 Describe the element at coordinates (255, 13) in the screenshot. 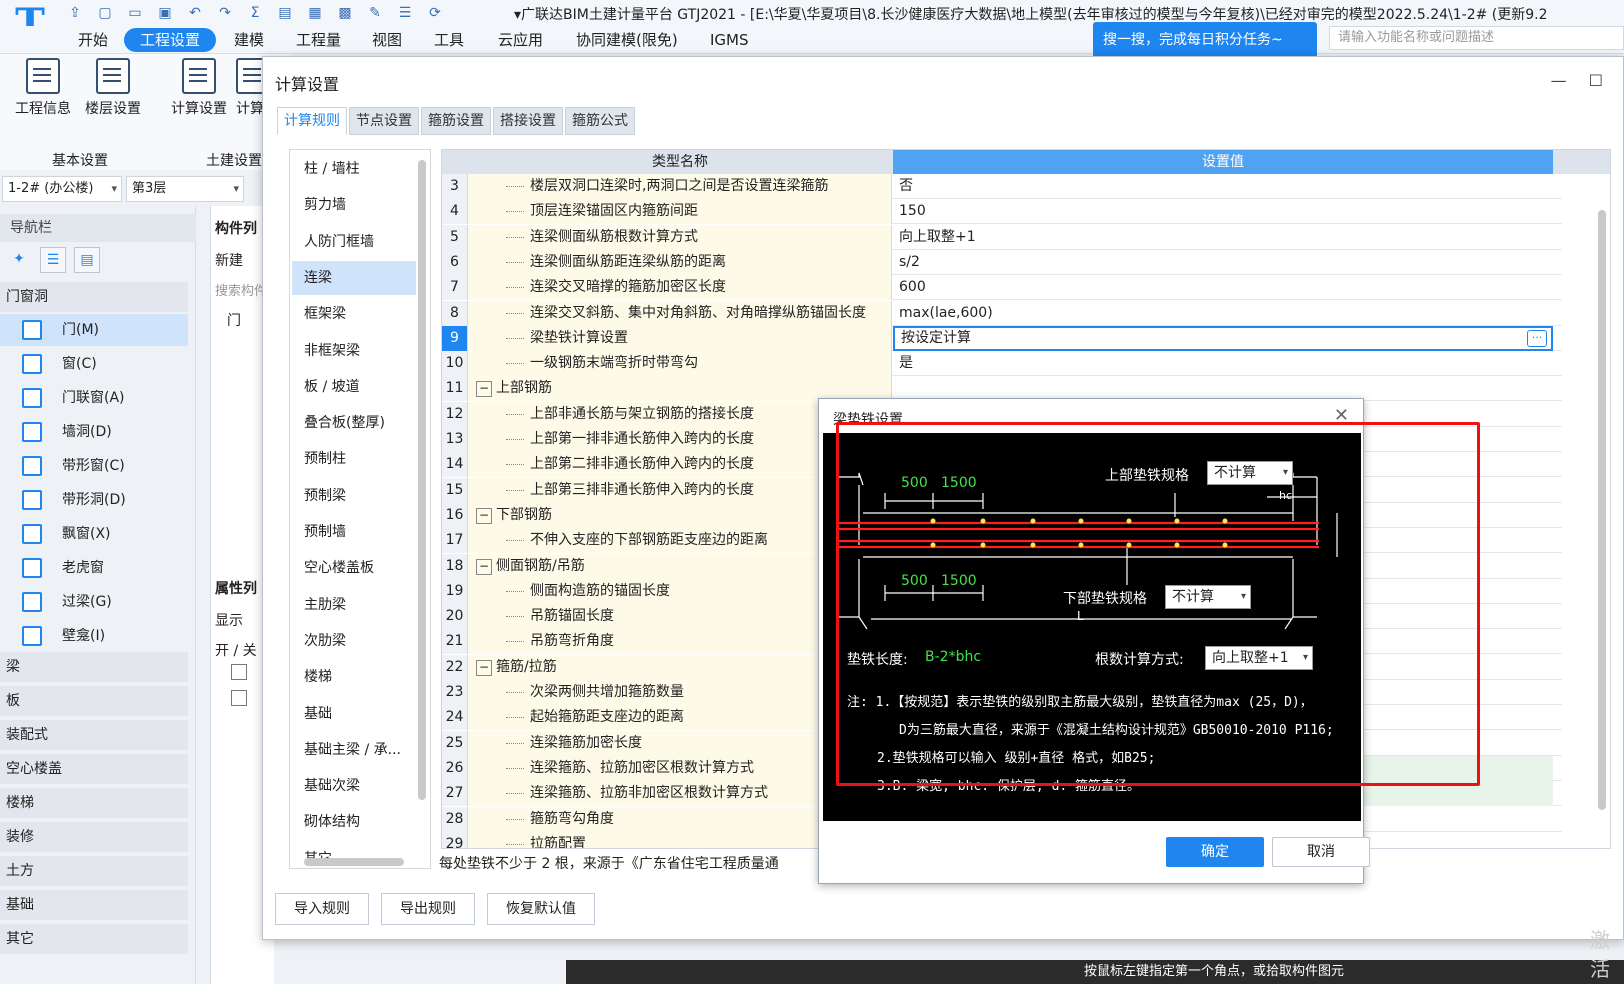

I see `sum-icon: Σ` at that location.